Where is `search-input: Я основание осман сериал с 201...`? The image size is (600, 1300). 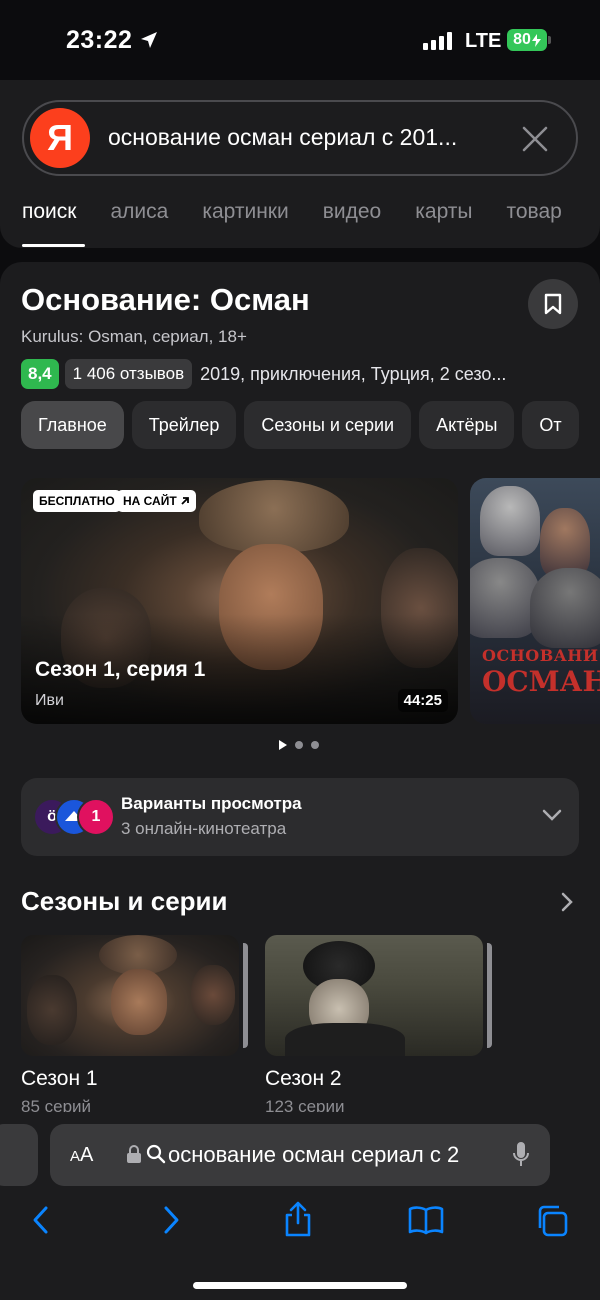
search-input: Я основание осман сериал с 201... is located at coordinates (300, 138).